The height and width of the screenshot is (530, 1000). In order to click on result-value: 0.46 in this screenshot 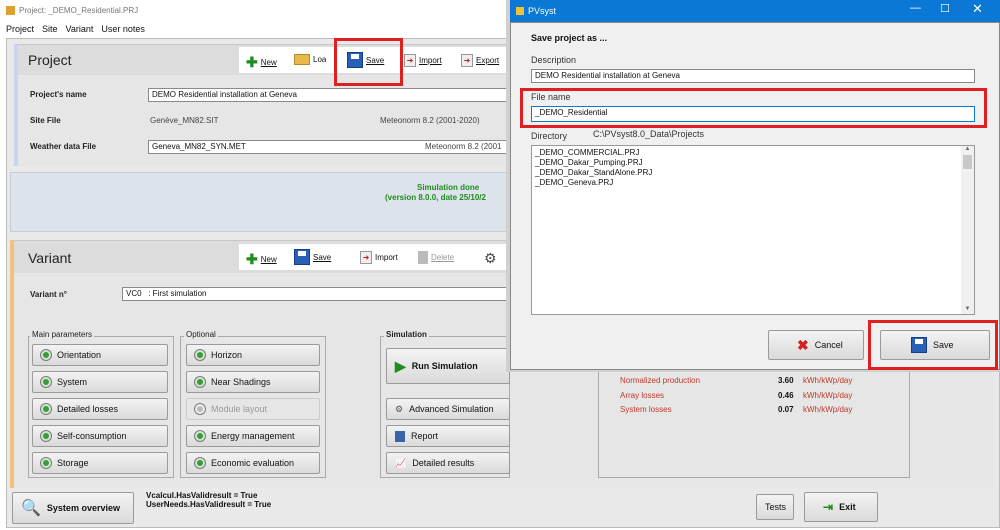, I will do `click(786, 395)`.